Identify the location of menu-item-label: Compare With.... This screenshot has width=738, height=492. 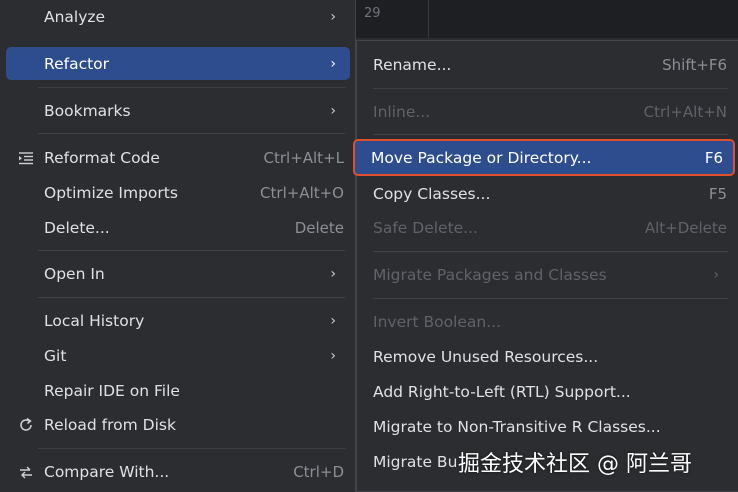
(107, 471).